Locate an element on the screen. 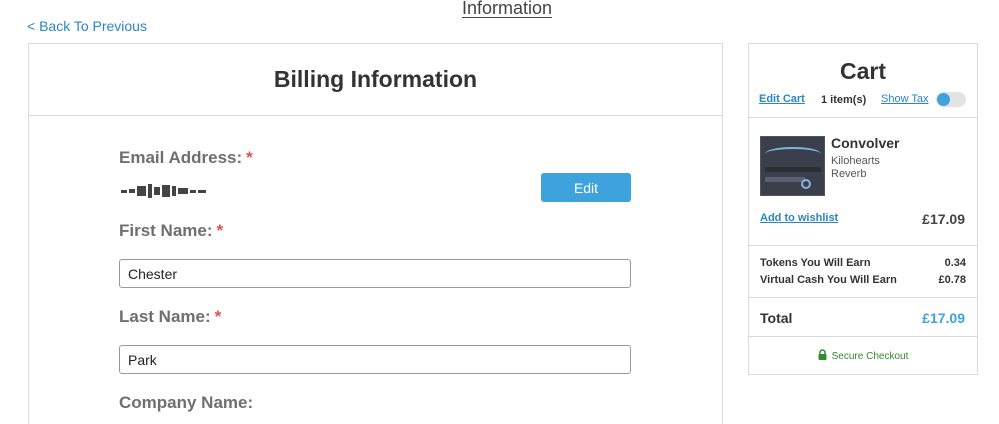  email-label: Email Address: * is located at coordinates (186, 158).